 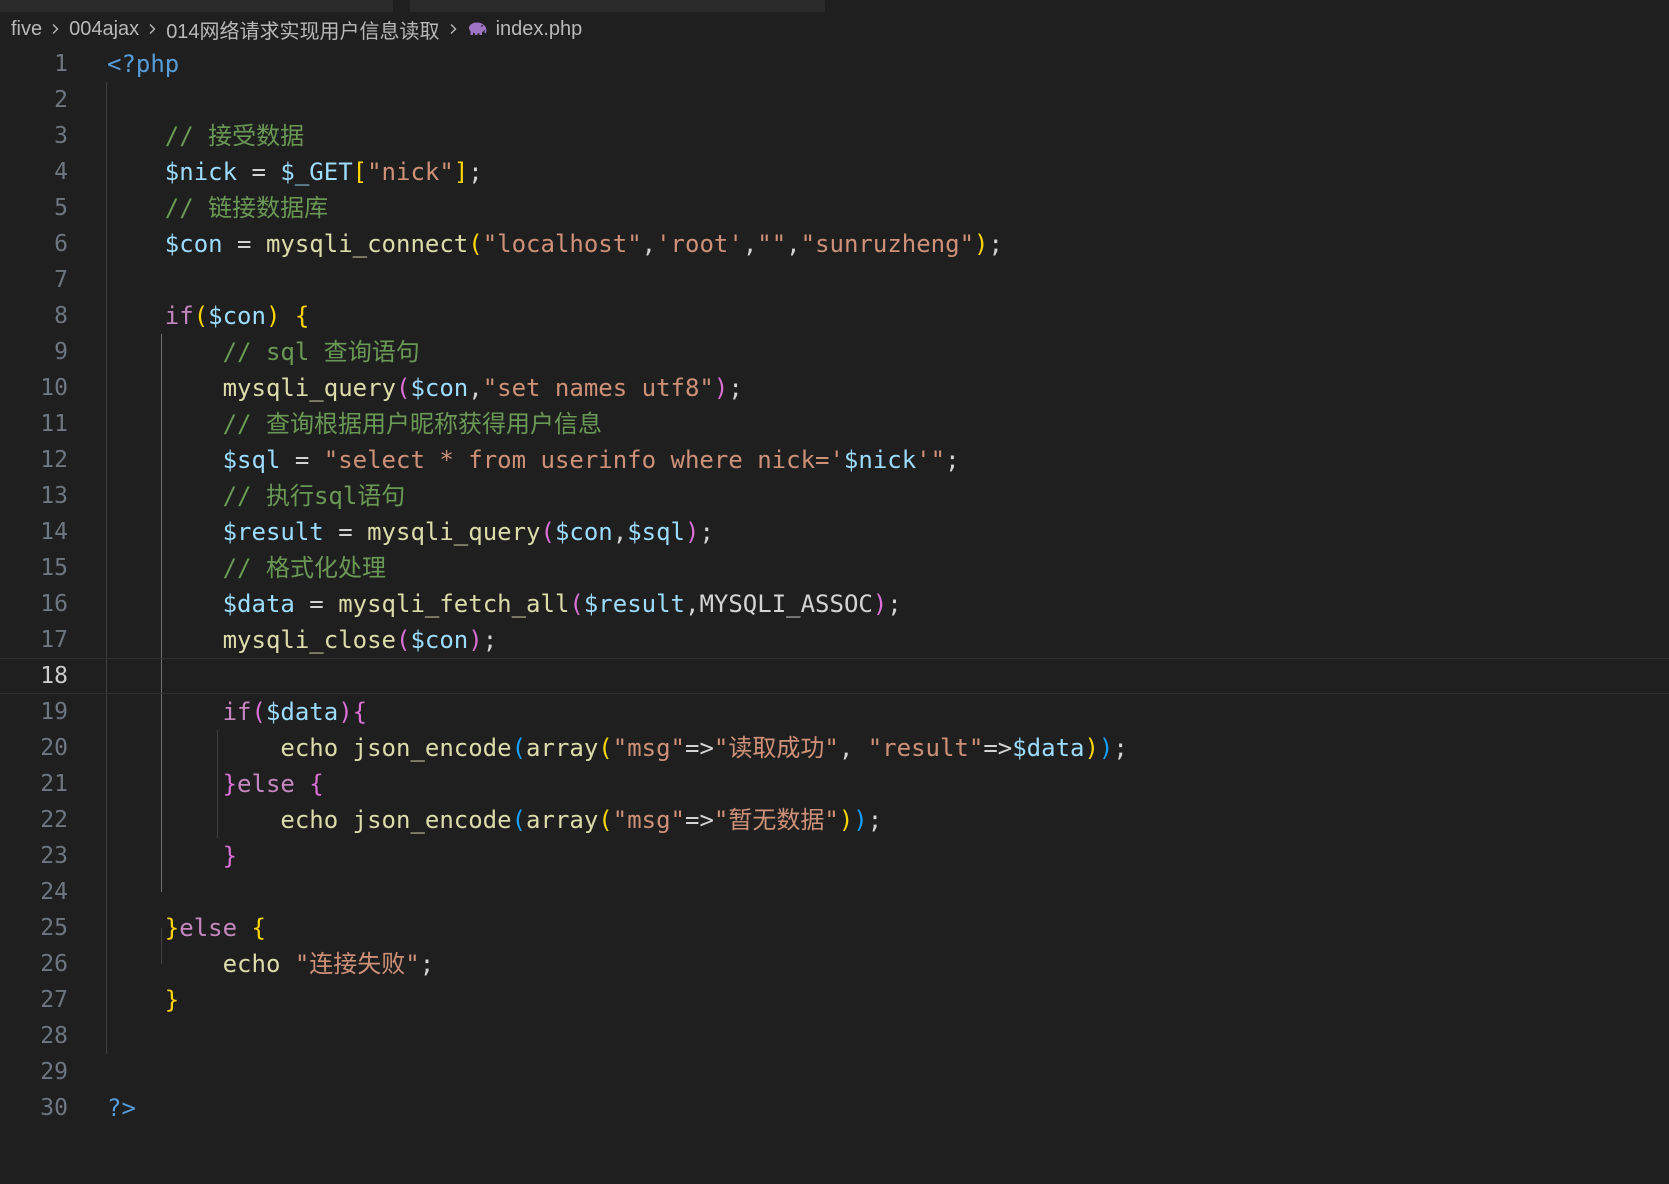 I want to click on code-line: 24, so click(x=834, y=892).